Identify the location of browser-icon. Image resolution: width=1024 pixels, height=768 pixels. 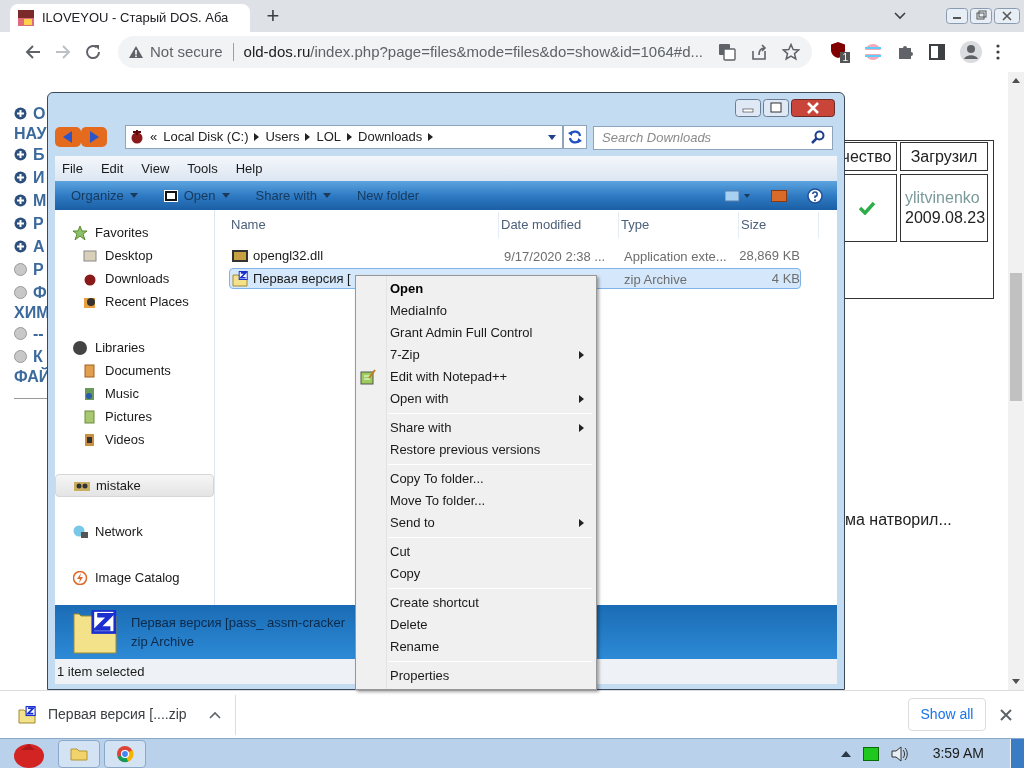
(125, 753).